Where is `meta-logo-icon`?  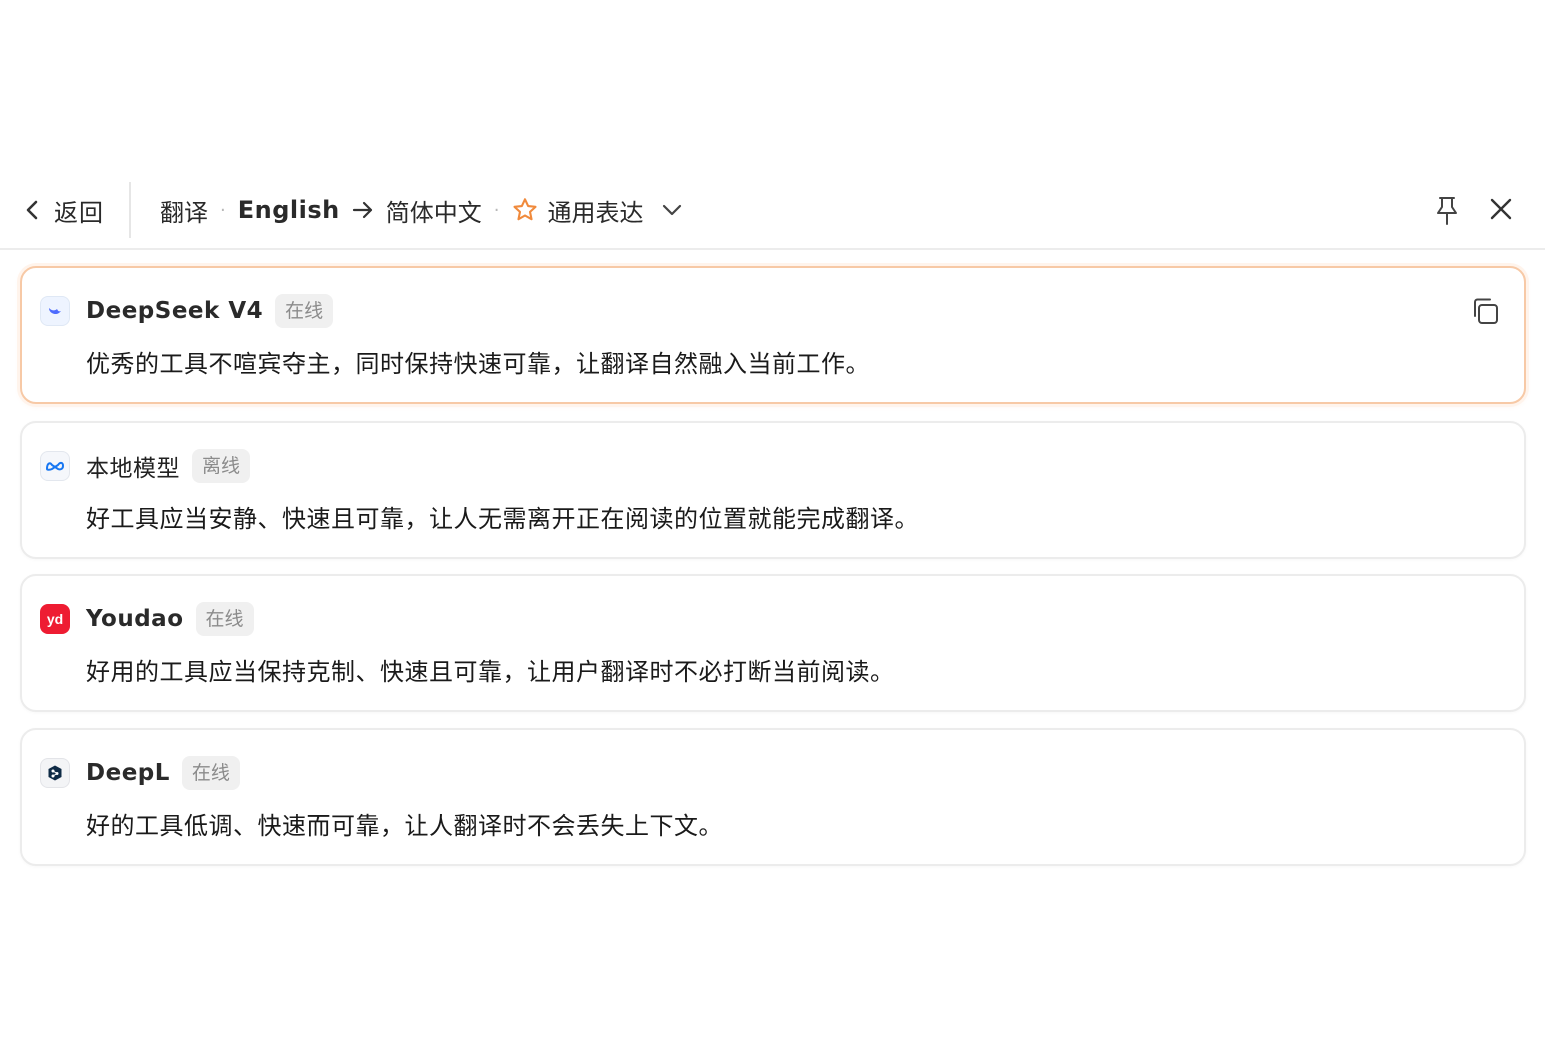 meta-logo-icon is located at coordinates (55, 466).